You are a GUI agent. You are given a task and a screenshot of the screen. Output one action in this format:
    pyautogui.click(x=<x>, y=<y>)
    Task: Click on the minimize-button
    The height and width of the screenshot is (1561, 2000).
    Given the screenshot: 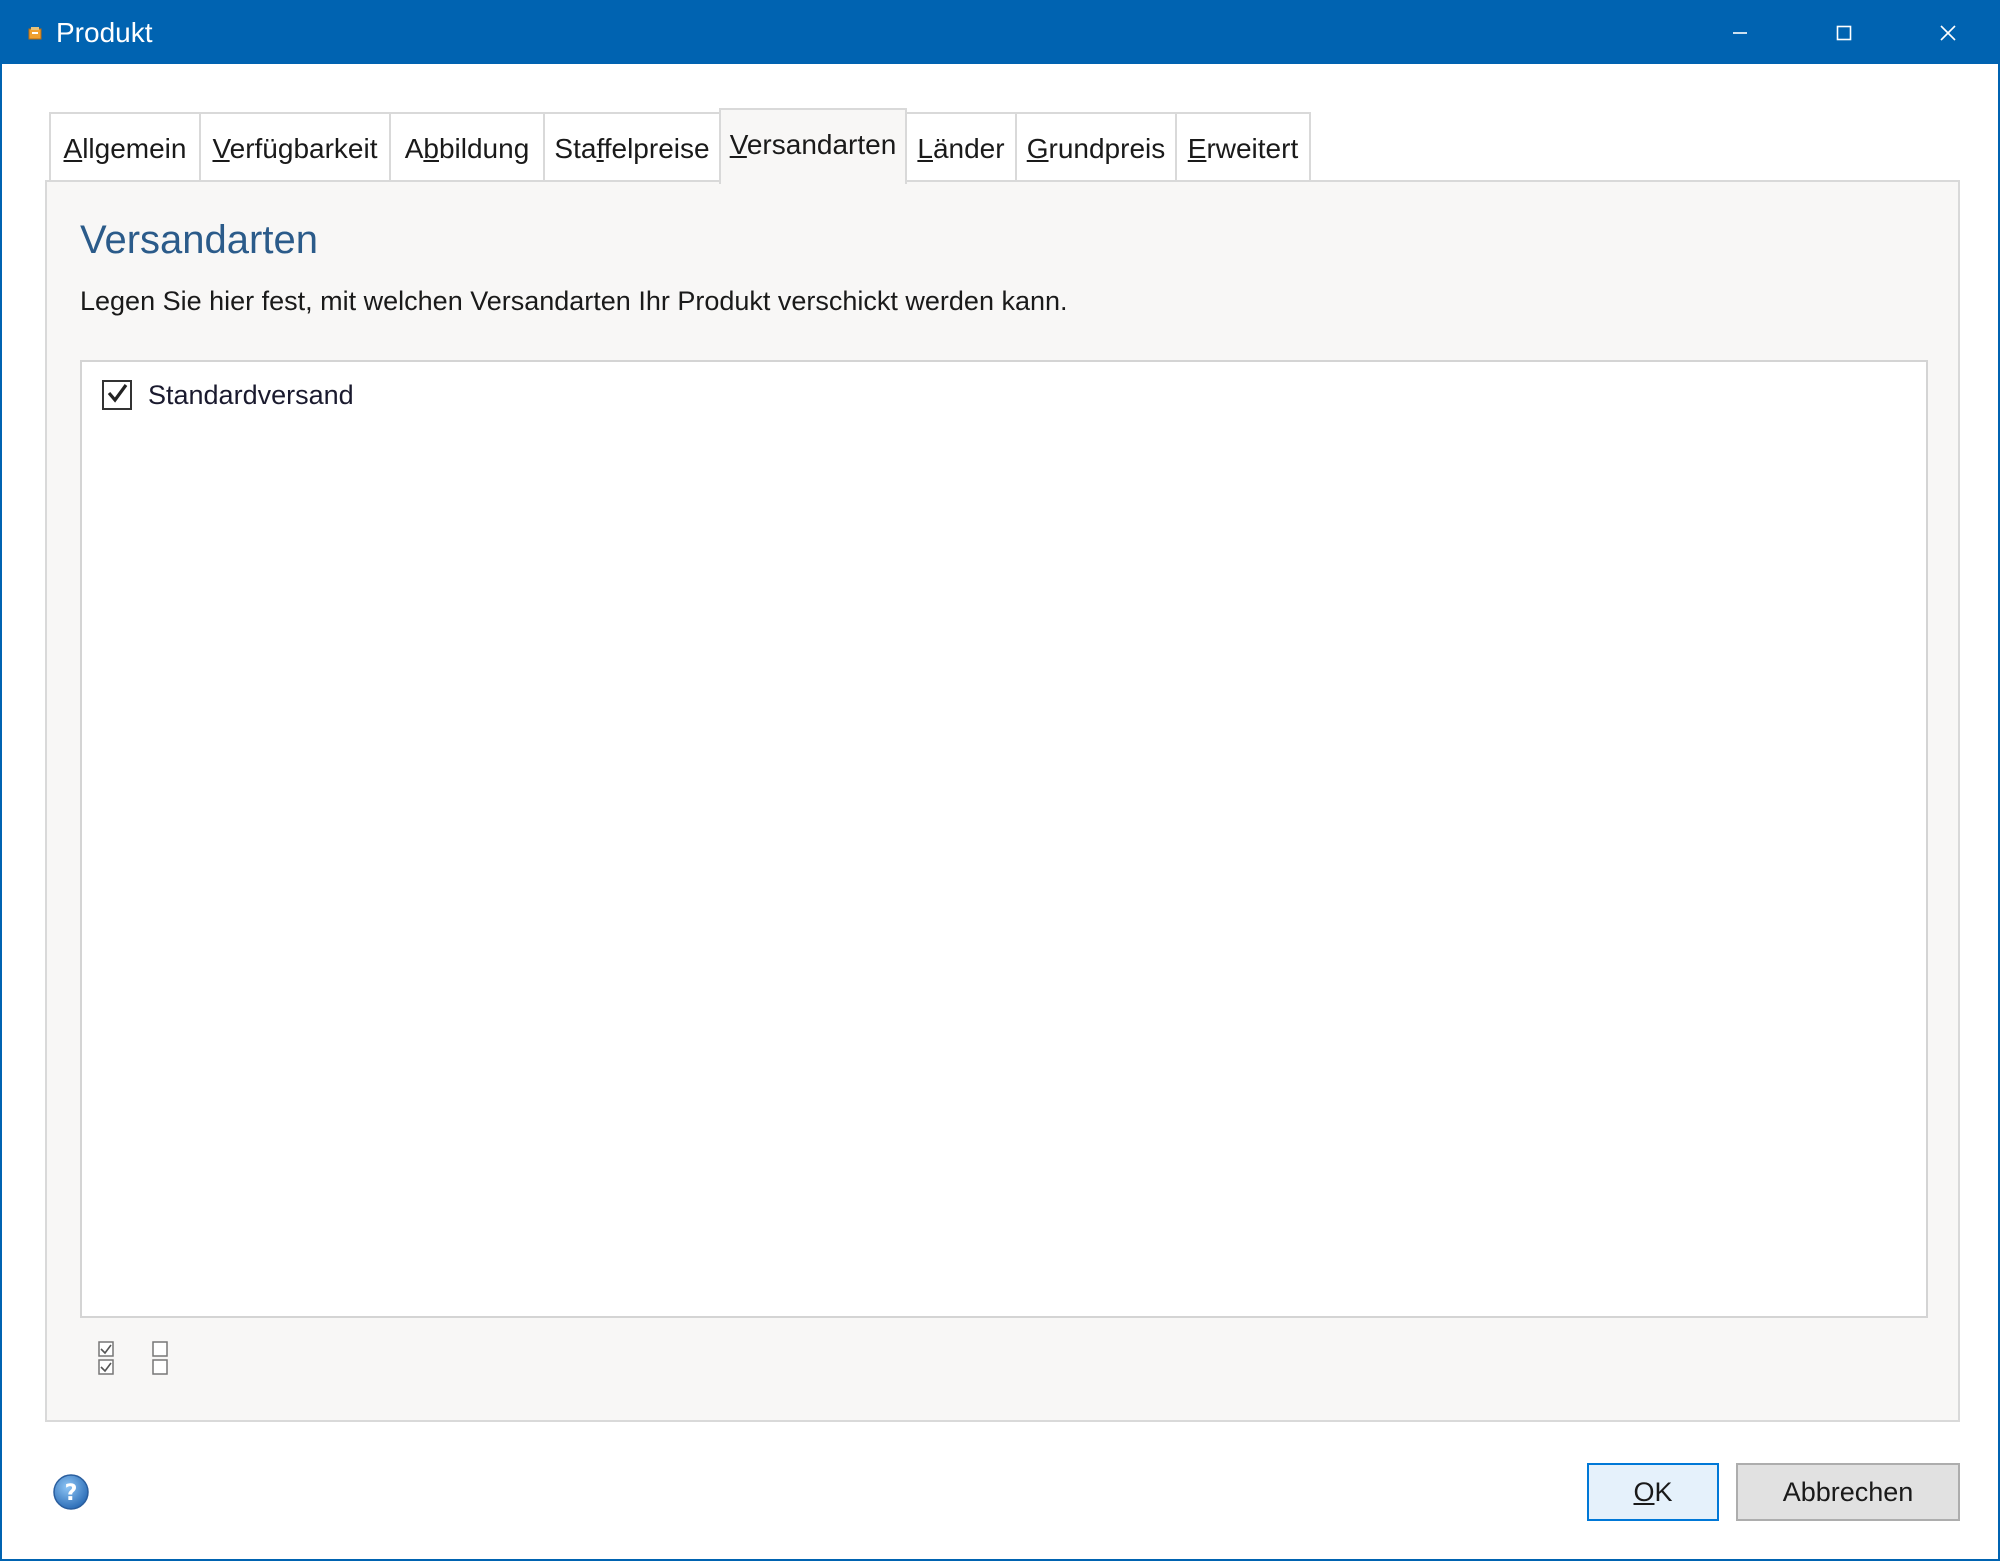 What is the action you would take?
    pyautogui.click(x=1740, y=33)
    